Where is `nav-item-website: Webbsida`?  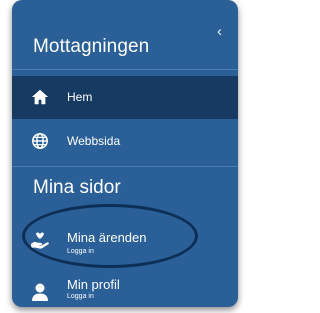 nav-item-website: Webbsida is located at coordinates (125, 141).